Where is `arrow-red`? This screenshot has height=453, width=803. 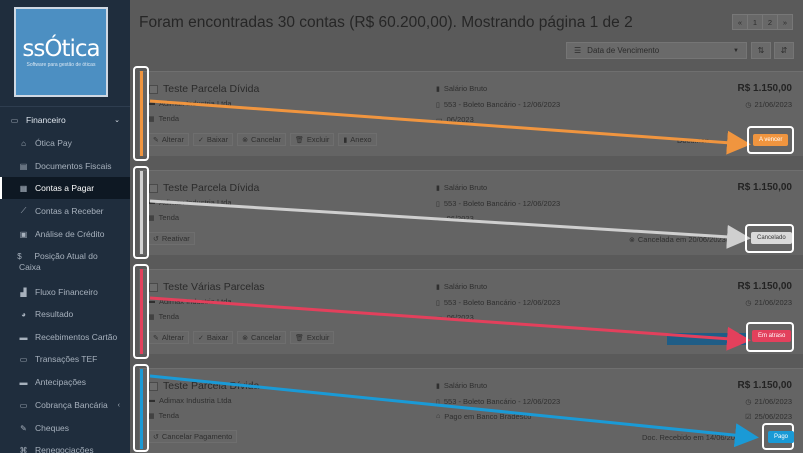
arrow-red is located at coordinates (450, 323).